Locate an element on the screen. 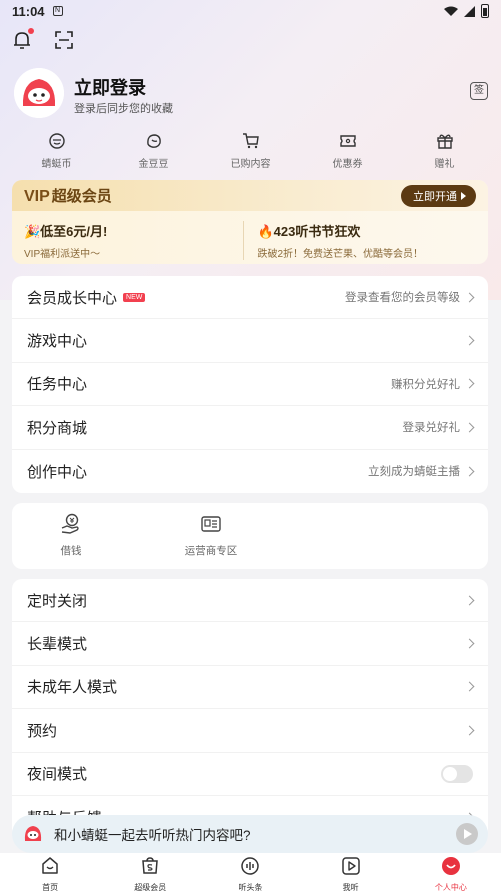  nav-label: 超级会员 is located at coordinates (150, 887).